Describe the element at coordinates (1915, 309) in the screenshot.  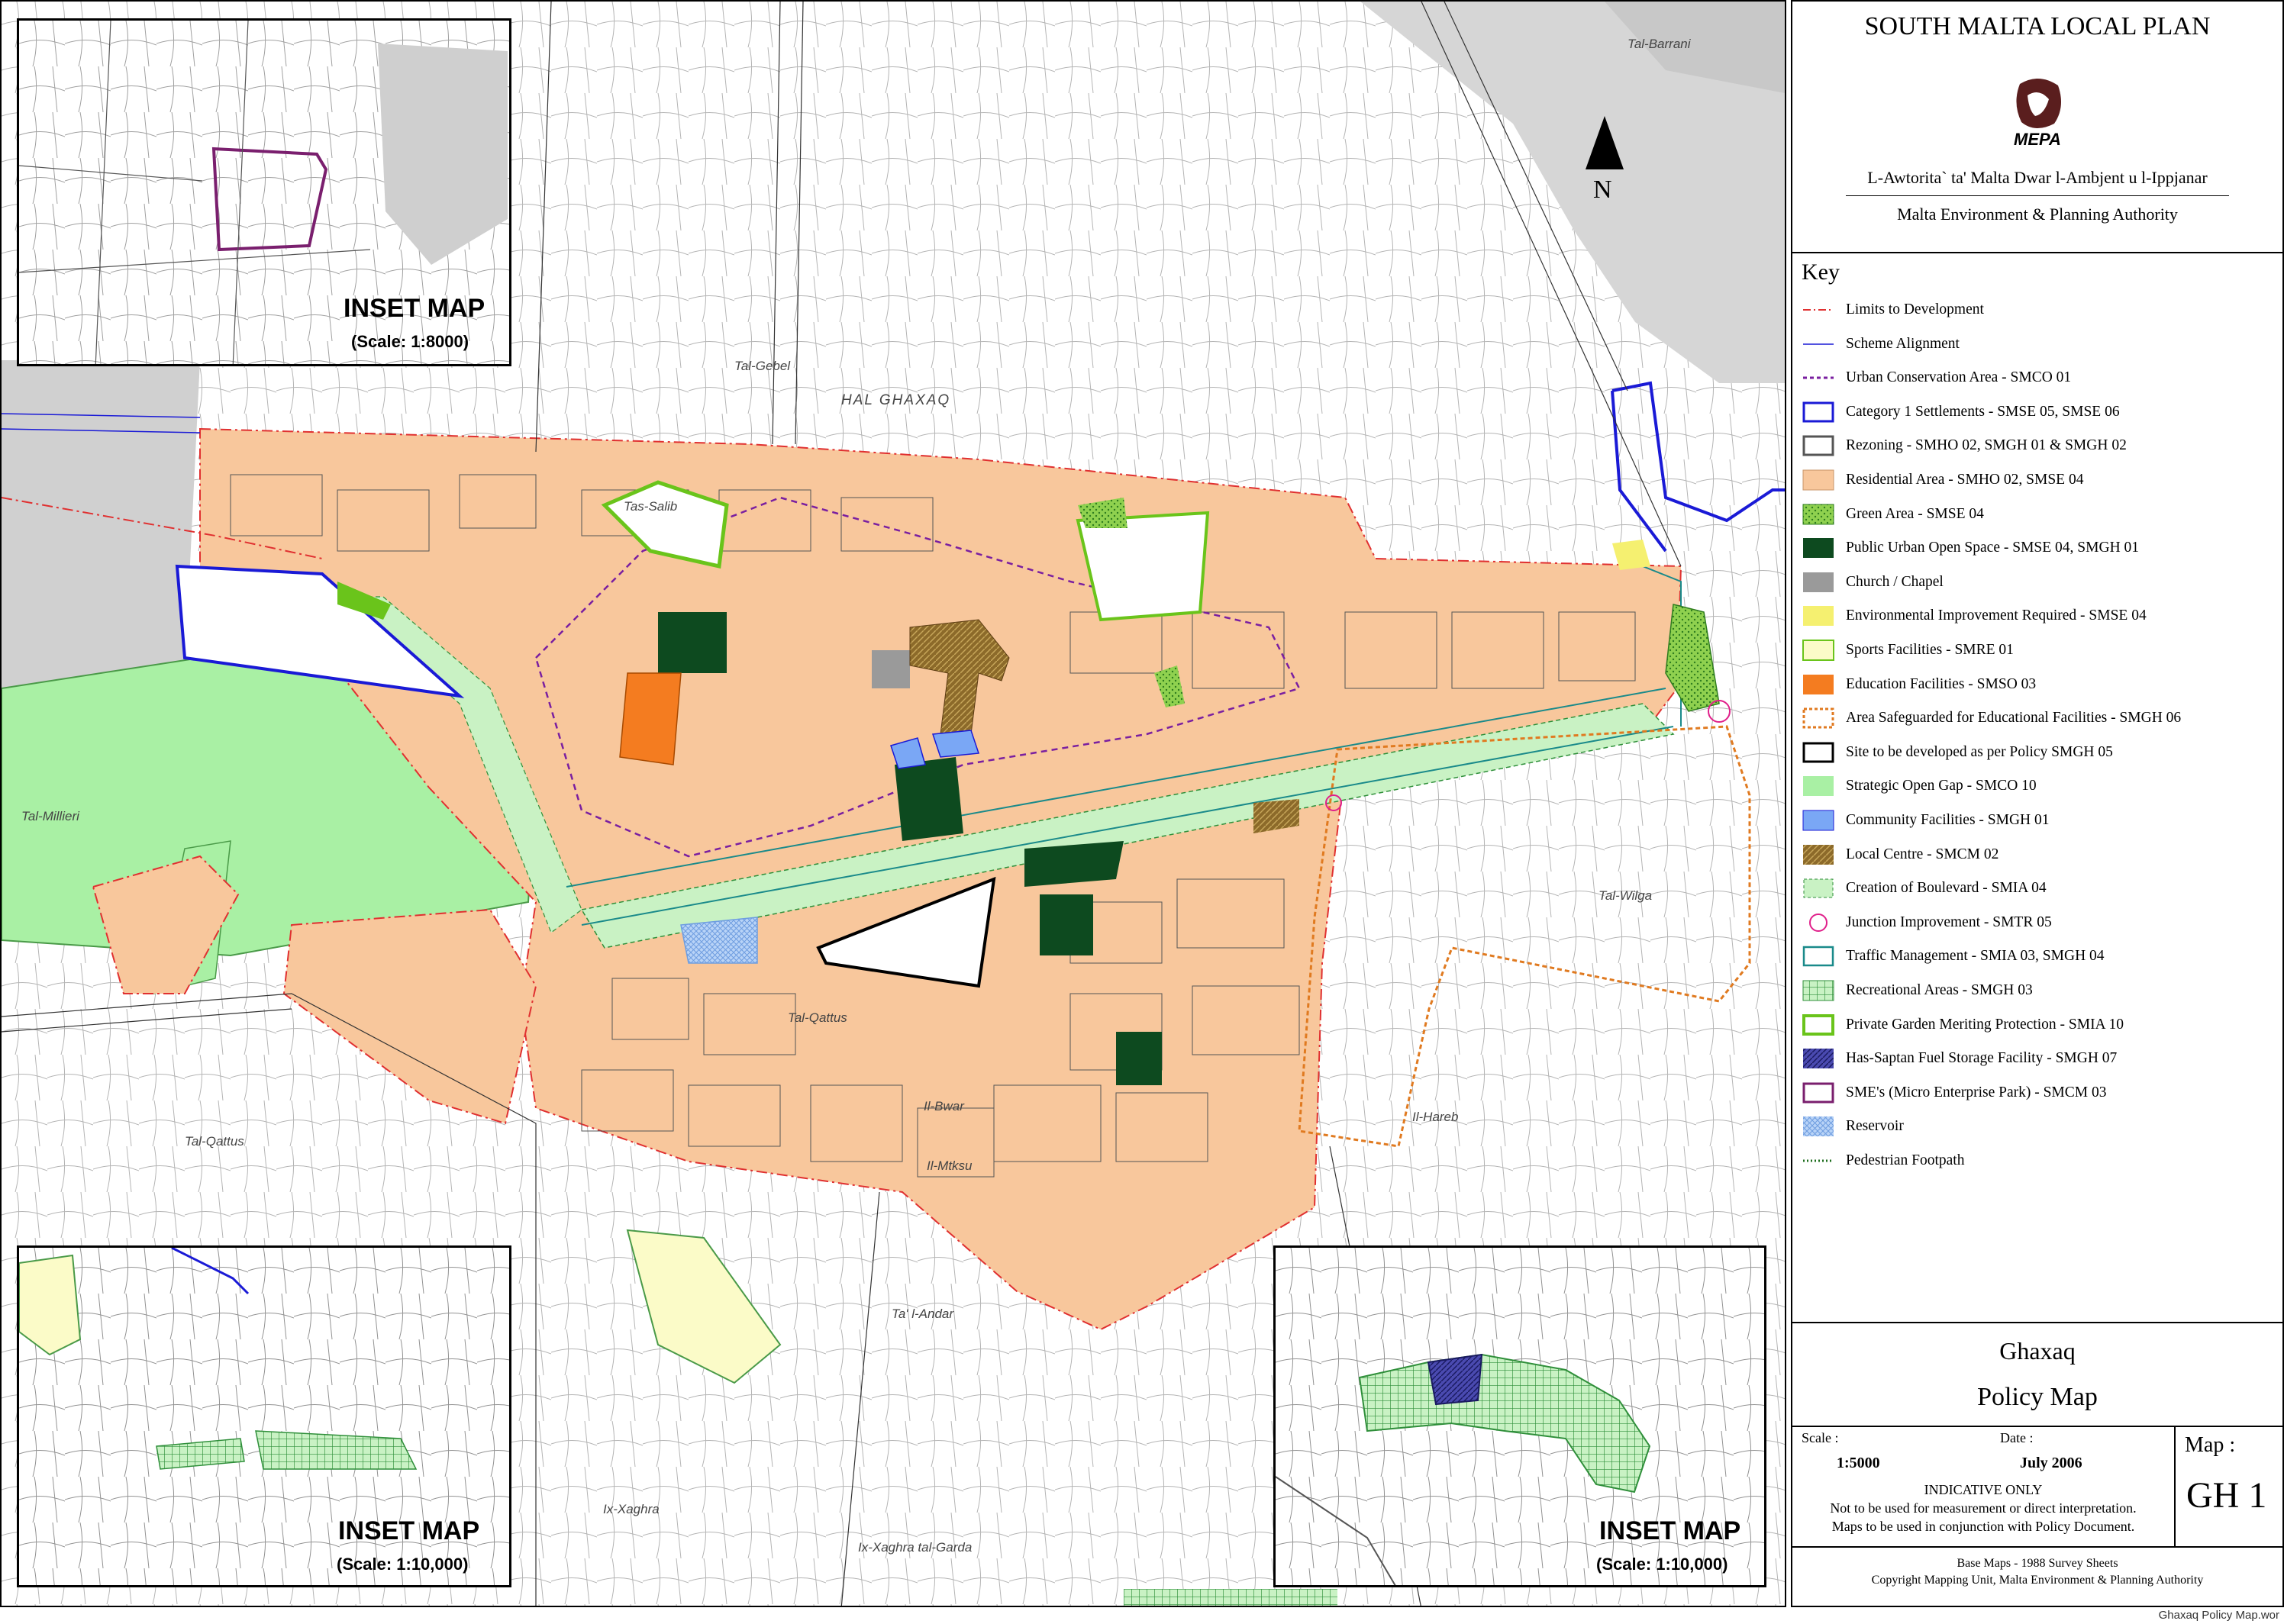
I see `legend-label: Limits to Development` at that location.